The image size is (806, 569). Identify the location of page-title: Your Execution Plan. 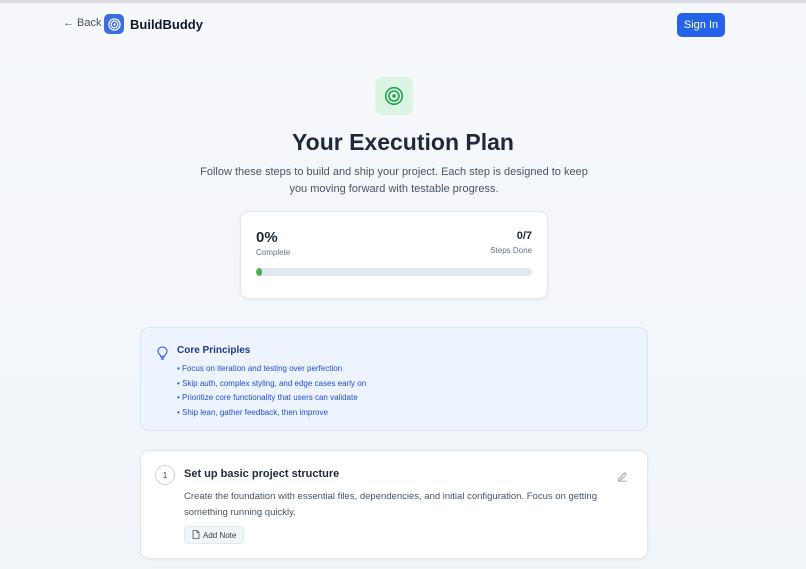
(403, 142).